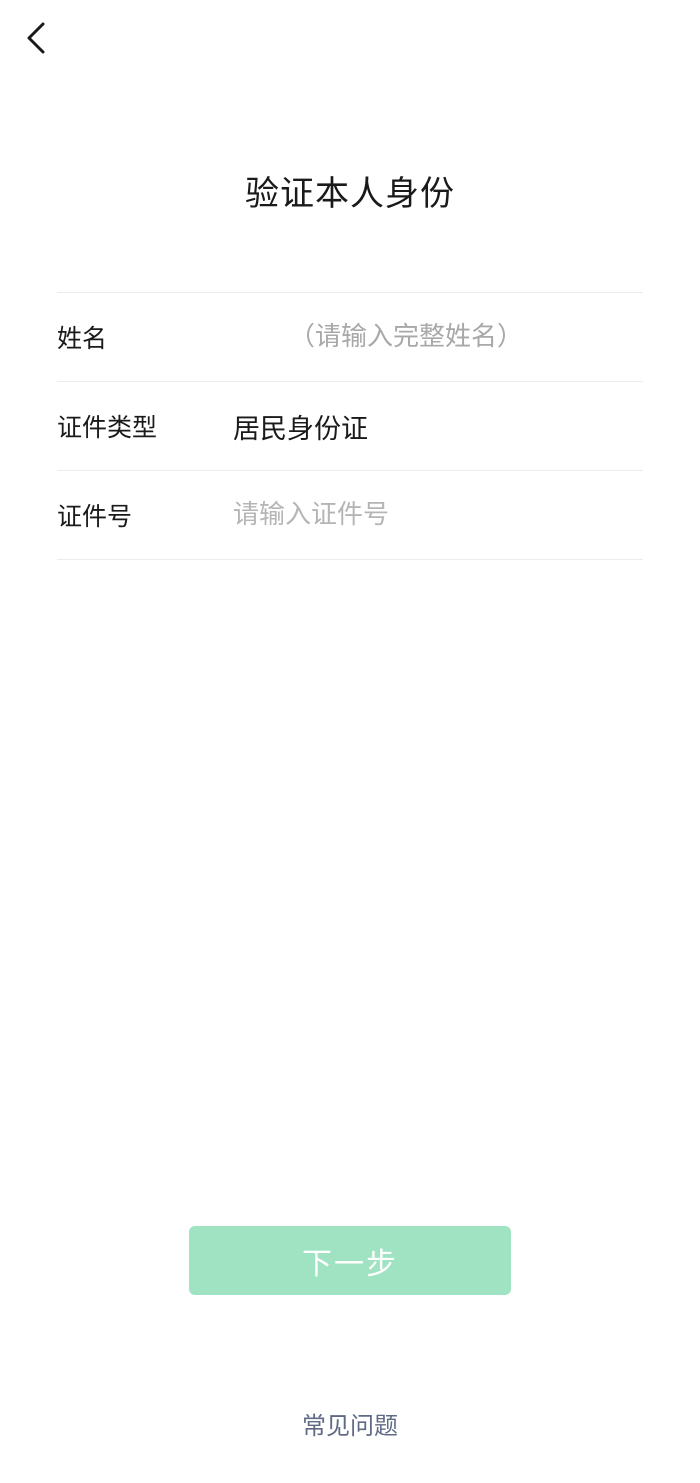 The height and width of the screenshot is (1483, 700). What do you see at coordinates (95, 516) in the screenshot?
I see `id-number-label: 证件号` at bounding box center [95, 516].